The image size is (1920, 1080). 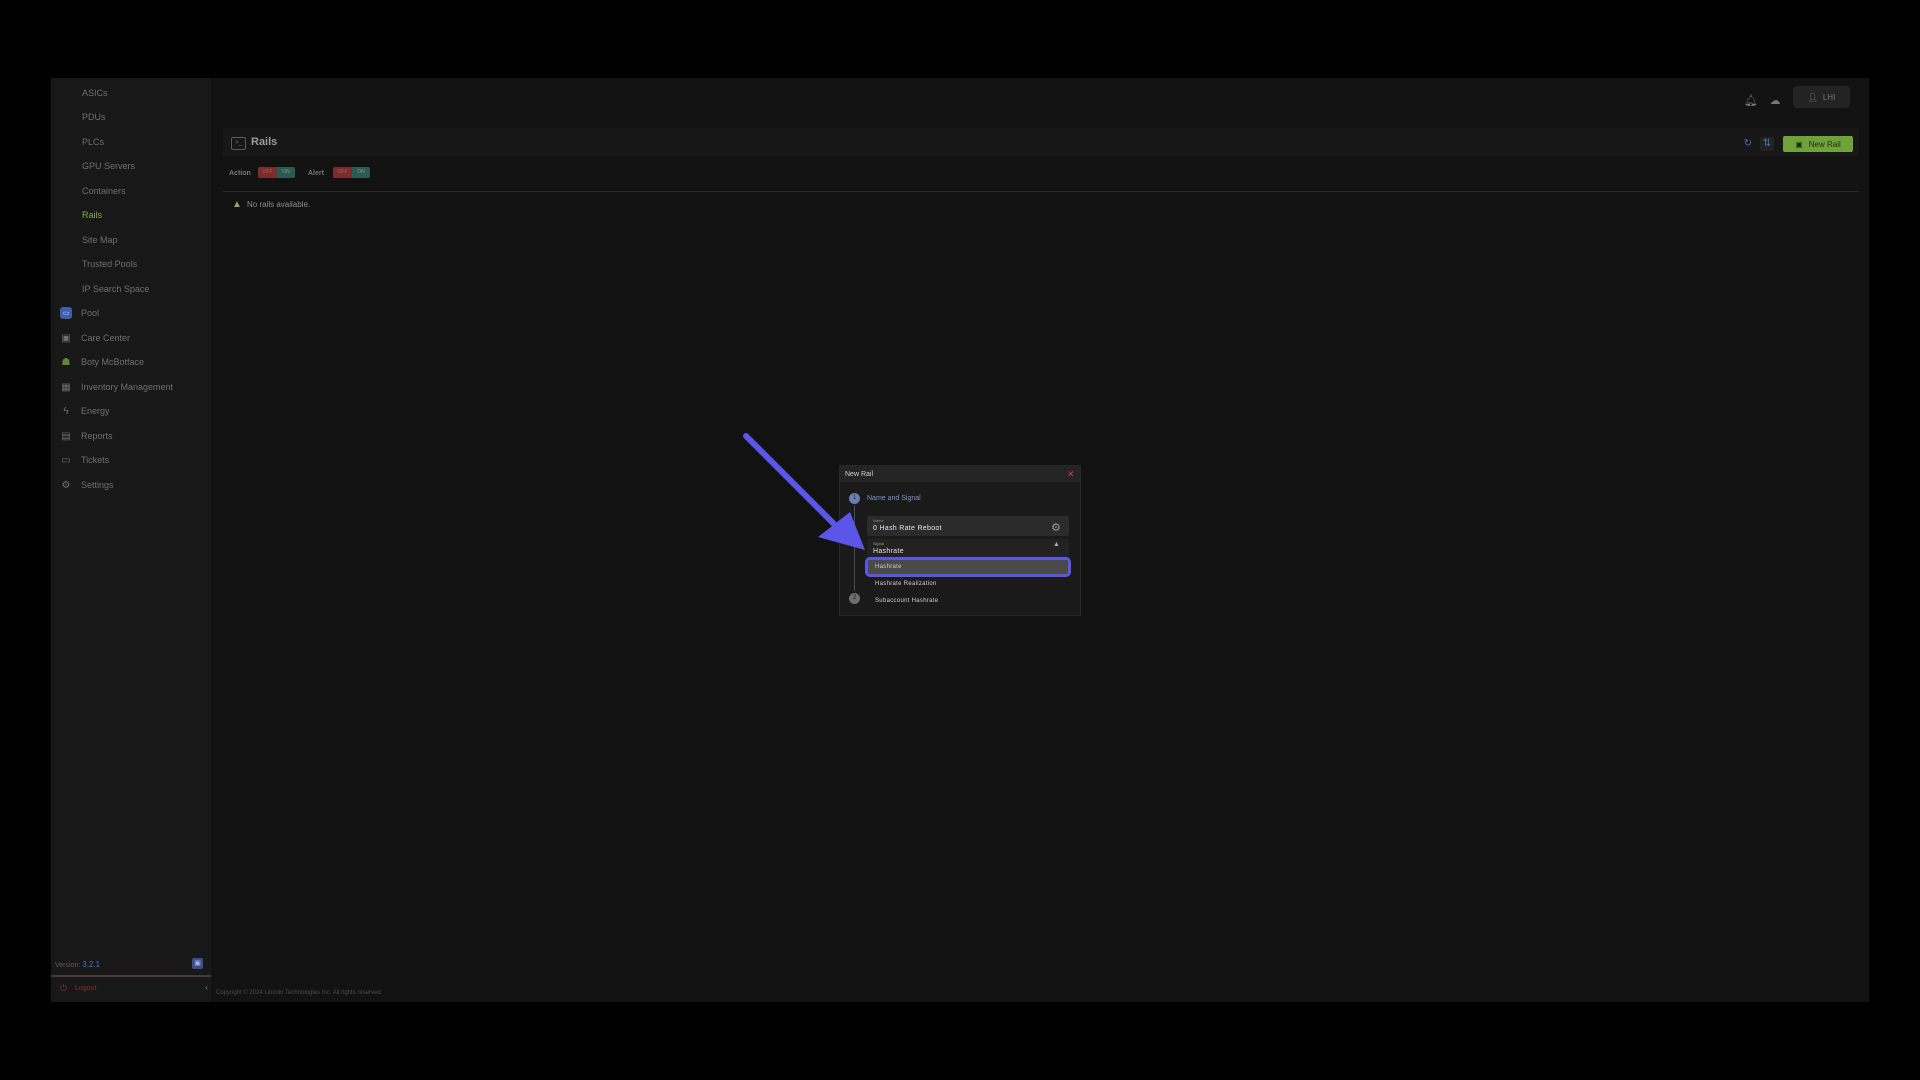 I want to click on page-header-bar, so click(x=1041, y=142).